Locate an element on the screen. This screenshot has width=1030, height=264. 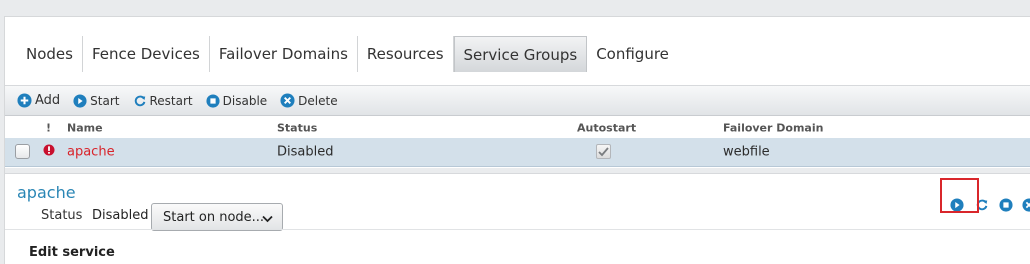
service-name-link: apache is located at coordinates (91, 152).